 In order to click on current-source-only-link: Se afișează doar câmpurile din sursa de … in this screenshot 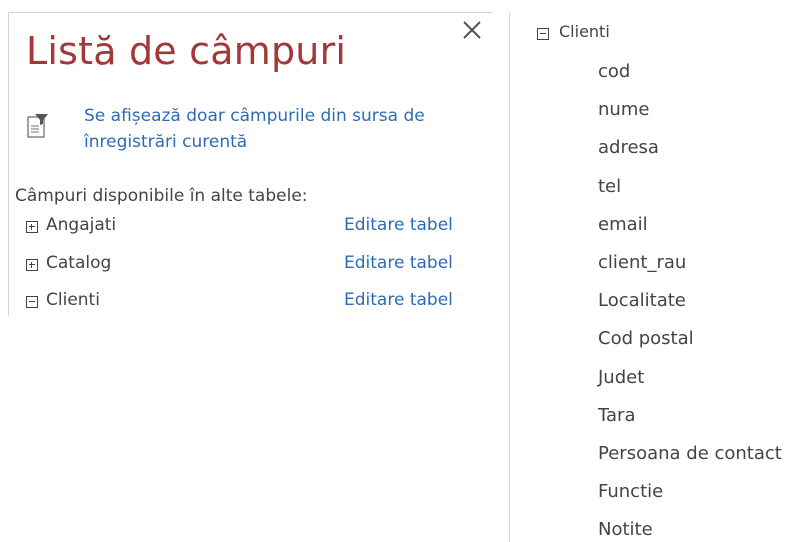, I will do `click(284, 129)`.